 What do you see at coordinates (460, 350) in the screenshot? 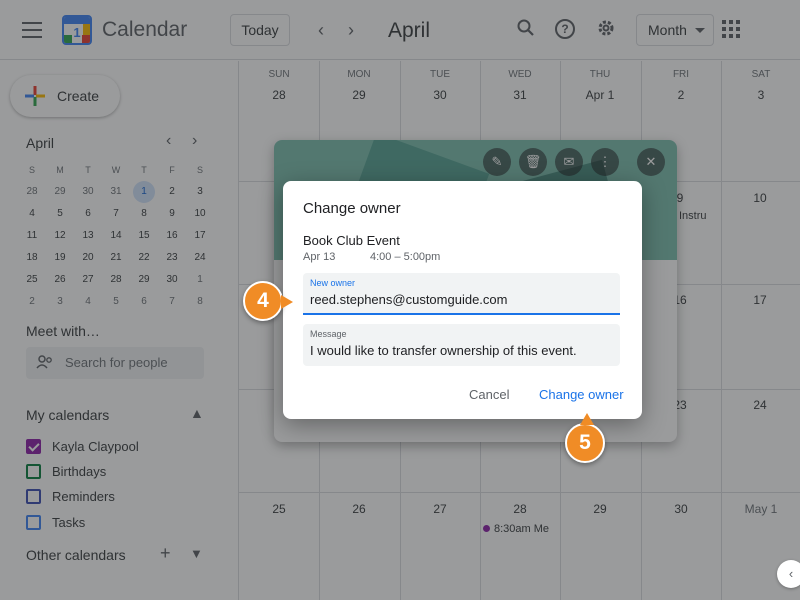
I see `message-input` at bounding box center [460, 350].